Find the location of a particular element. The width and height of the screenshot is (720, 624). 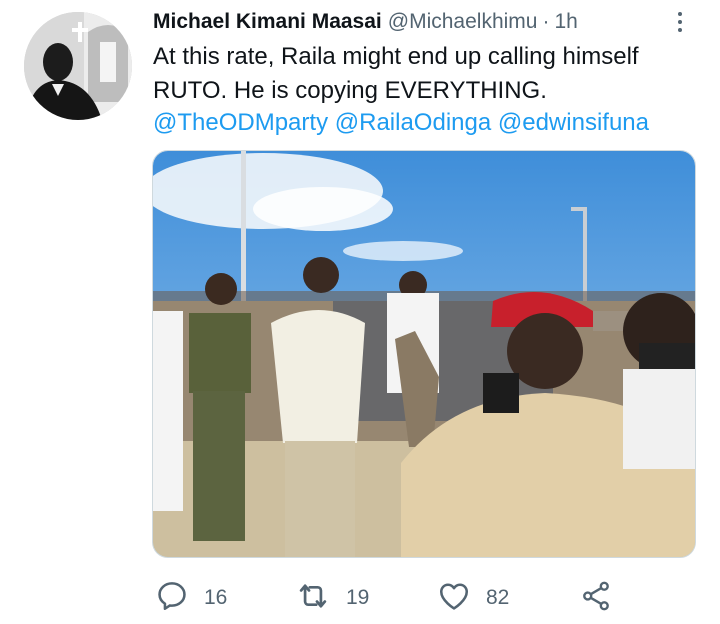

mention-link: @TheODMparty is located at coordinates (240, 122).